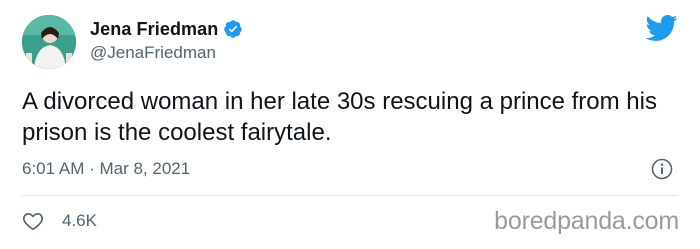 This screenshot has height=249, width=700. Describe the element at coordinates (350, 195) in the screenshot. I see `divider` at that location.